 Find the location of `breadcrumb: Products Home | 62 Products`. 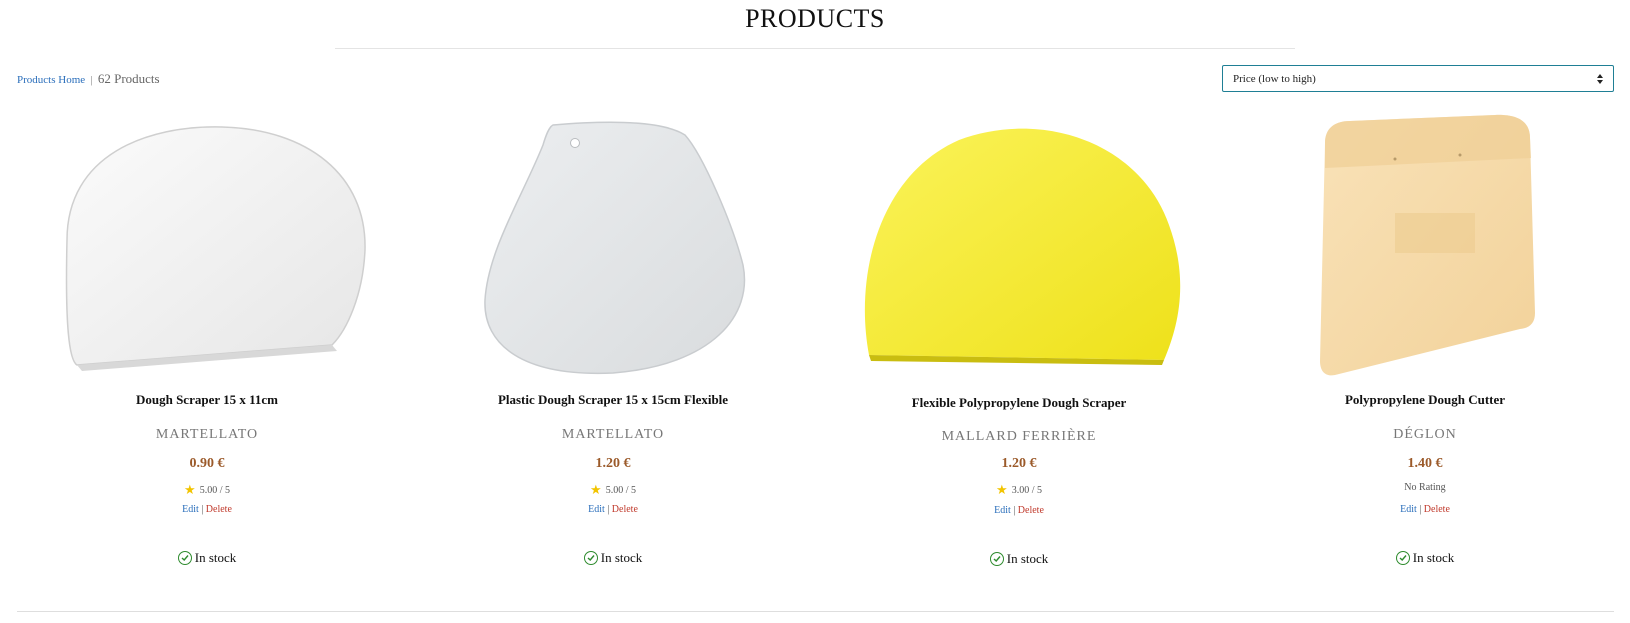

breadcrumb: Products Home | 62 Products is located at coordinates (88, 79).